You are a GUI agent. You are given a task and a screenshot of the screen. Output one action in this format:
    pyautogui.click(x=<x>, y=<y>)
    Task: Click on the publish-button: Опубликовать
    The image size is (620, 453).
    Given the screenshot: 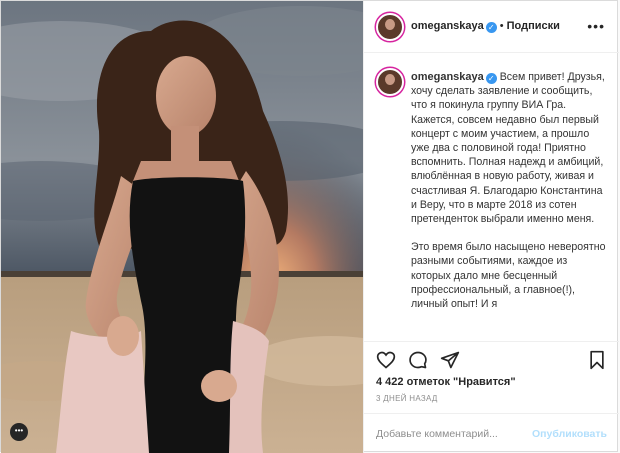 What is the action you would take?
    pyautogui.click(x=569, y=434)
    